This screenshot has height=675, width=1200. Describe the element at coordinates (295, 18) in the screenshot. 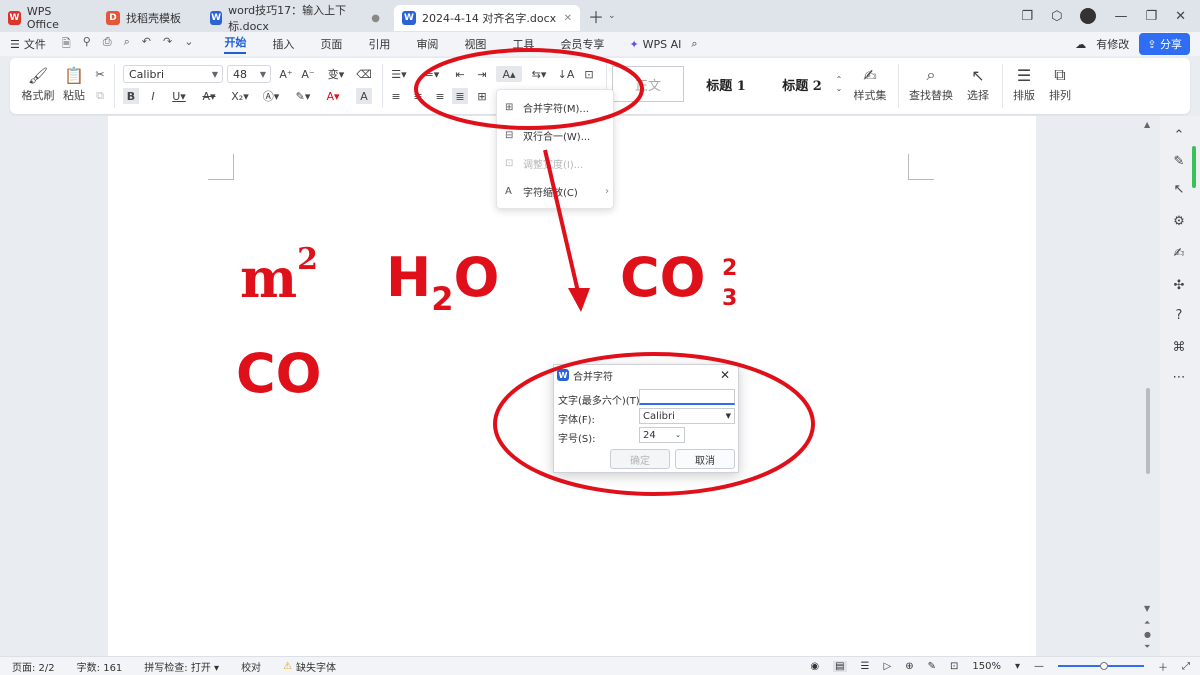

I see `tab-word-tips: W word技巧17：输入上下标.docx ●` at that location.